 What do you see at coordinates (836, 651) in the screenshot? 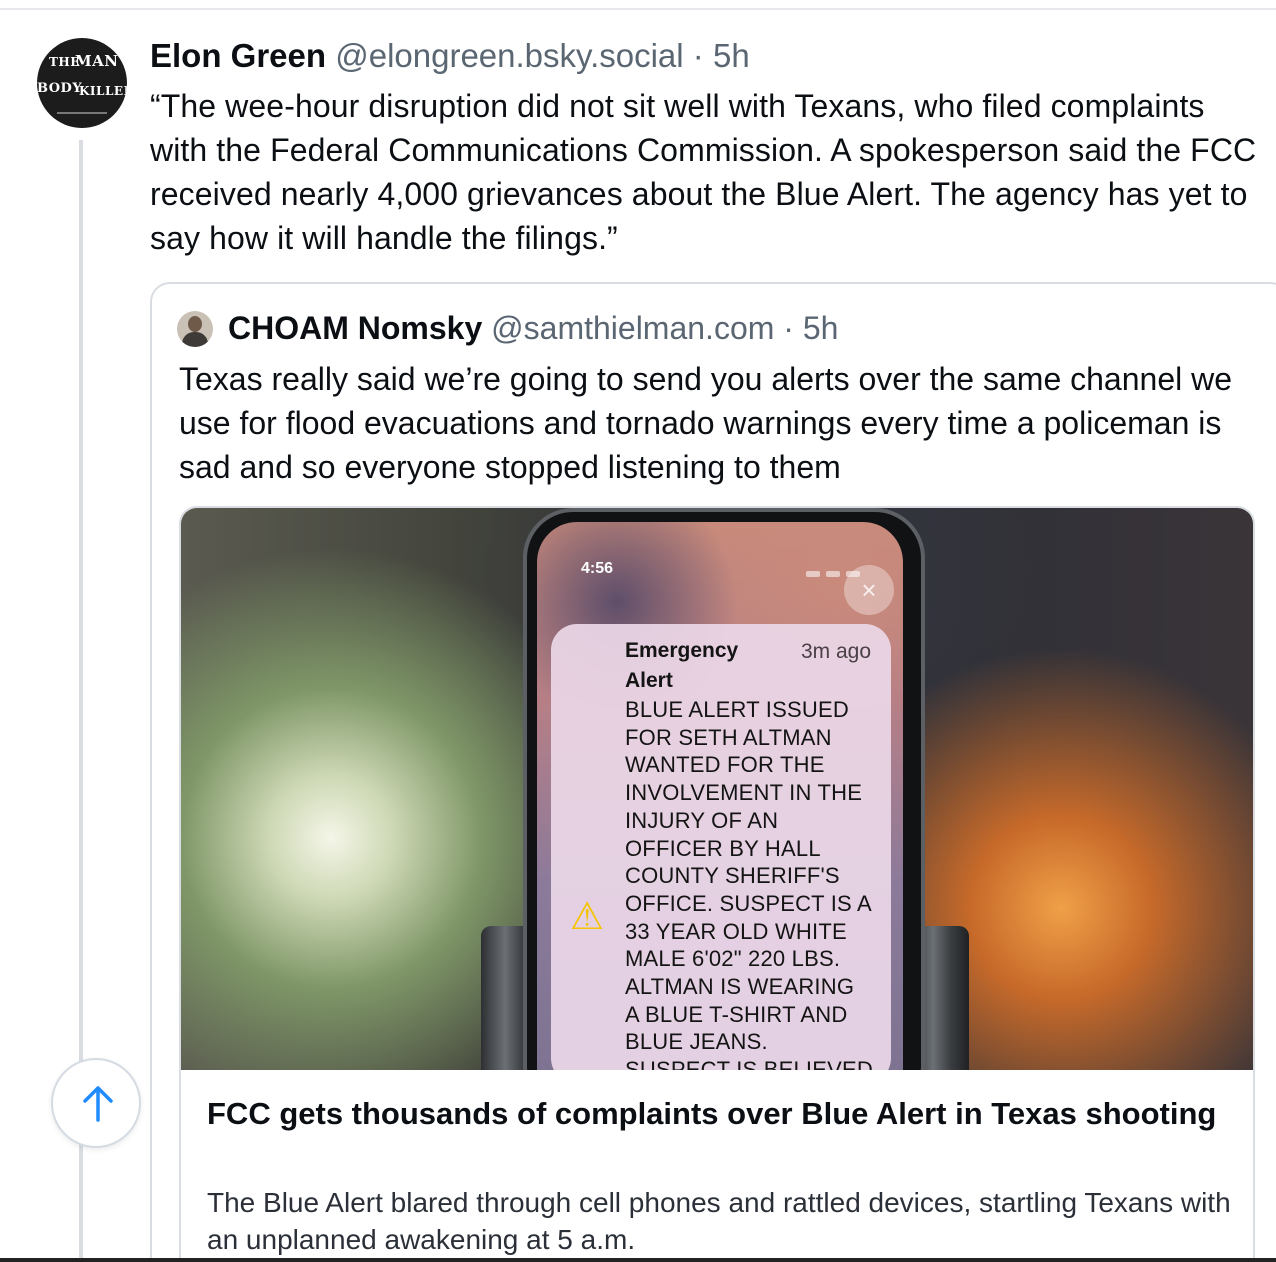
I see `notification-time: 3m ago` at bounding box center [836, 651].